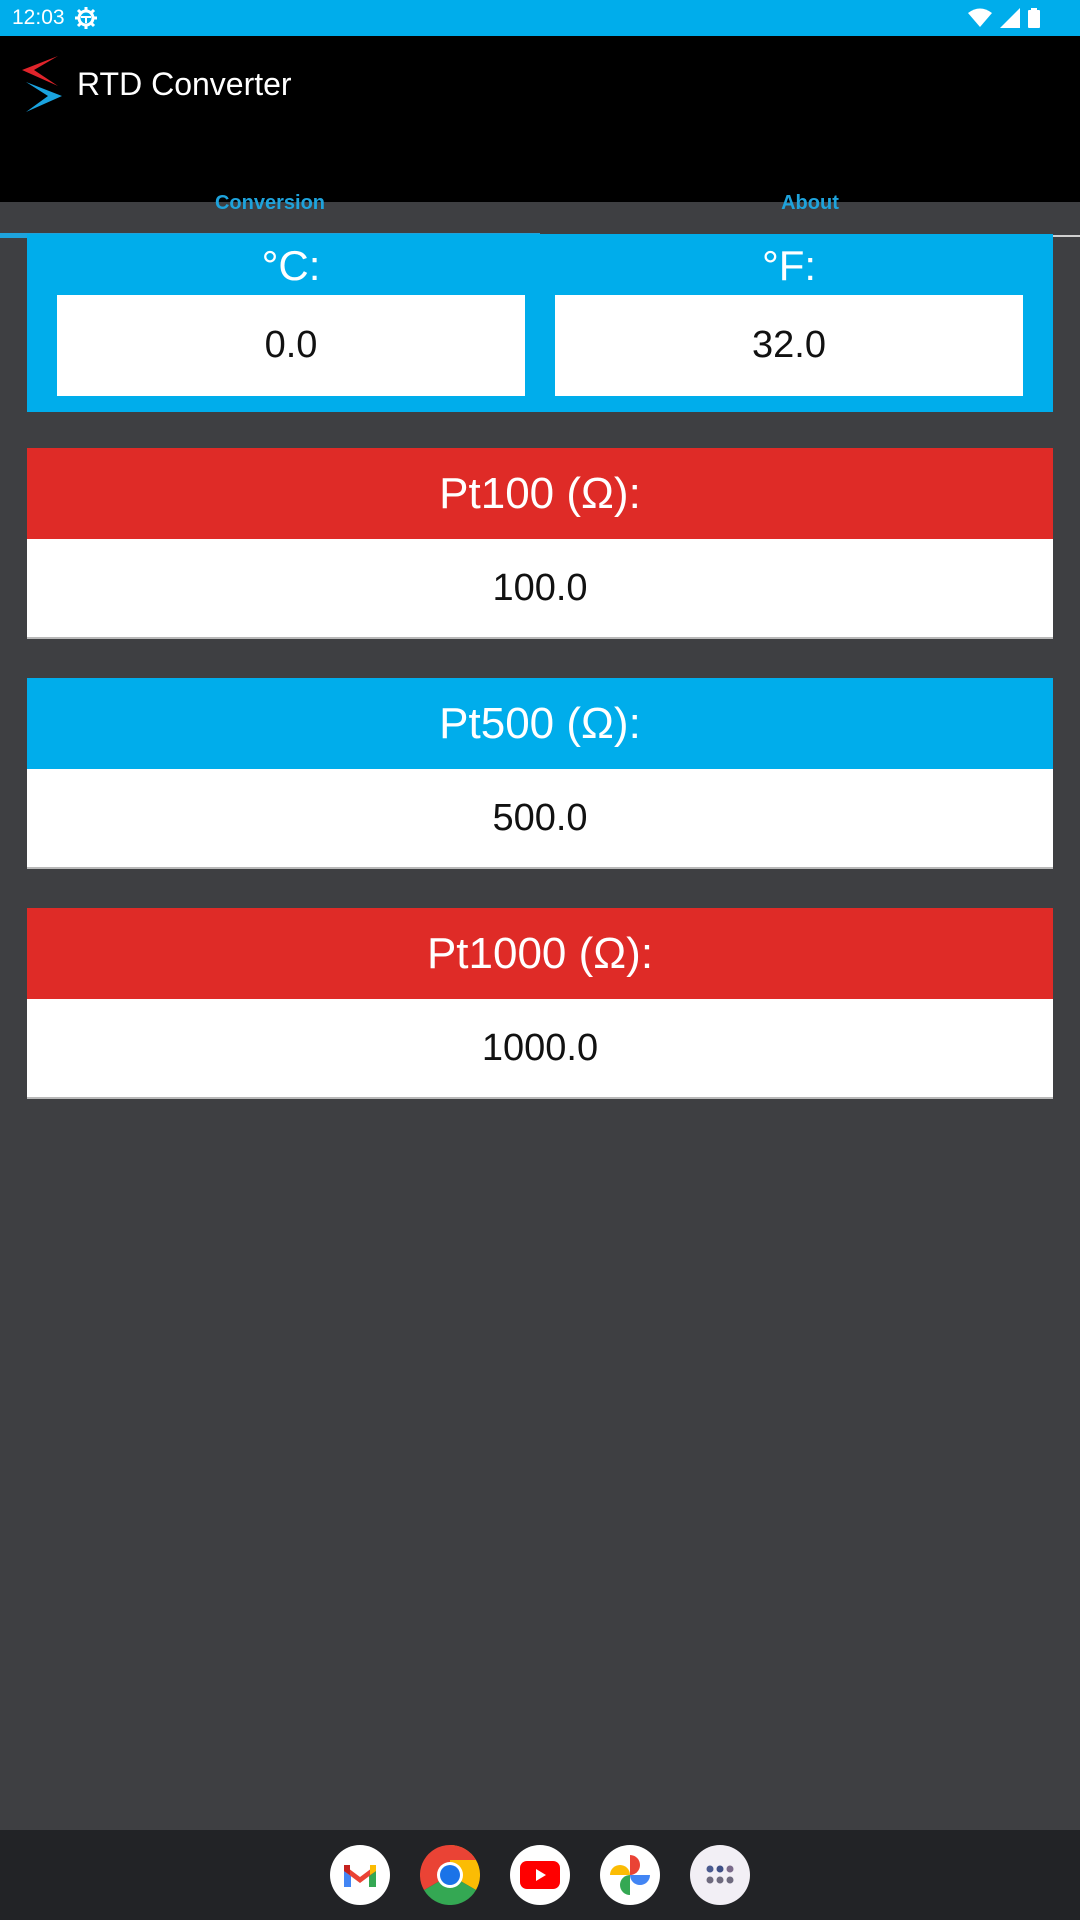 The image size is (1080, 1920). I want to click on celsius-label: °C:, so click(291, 265).